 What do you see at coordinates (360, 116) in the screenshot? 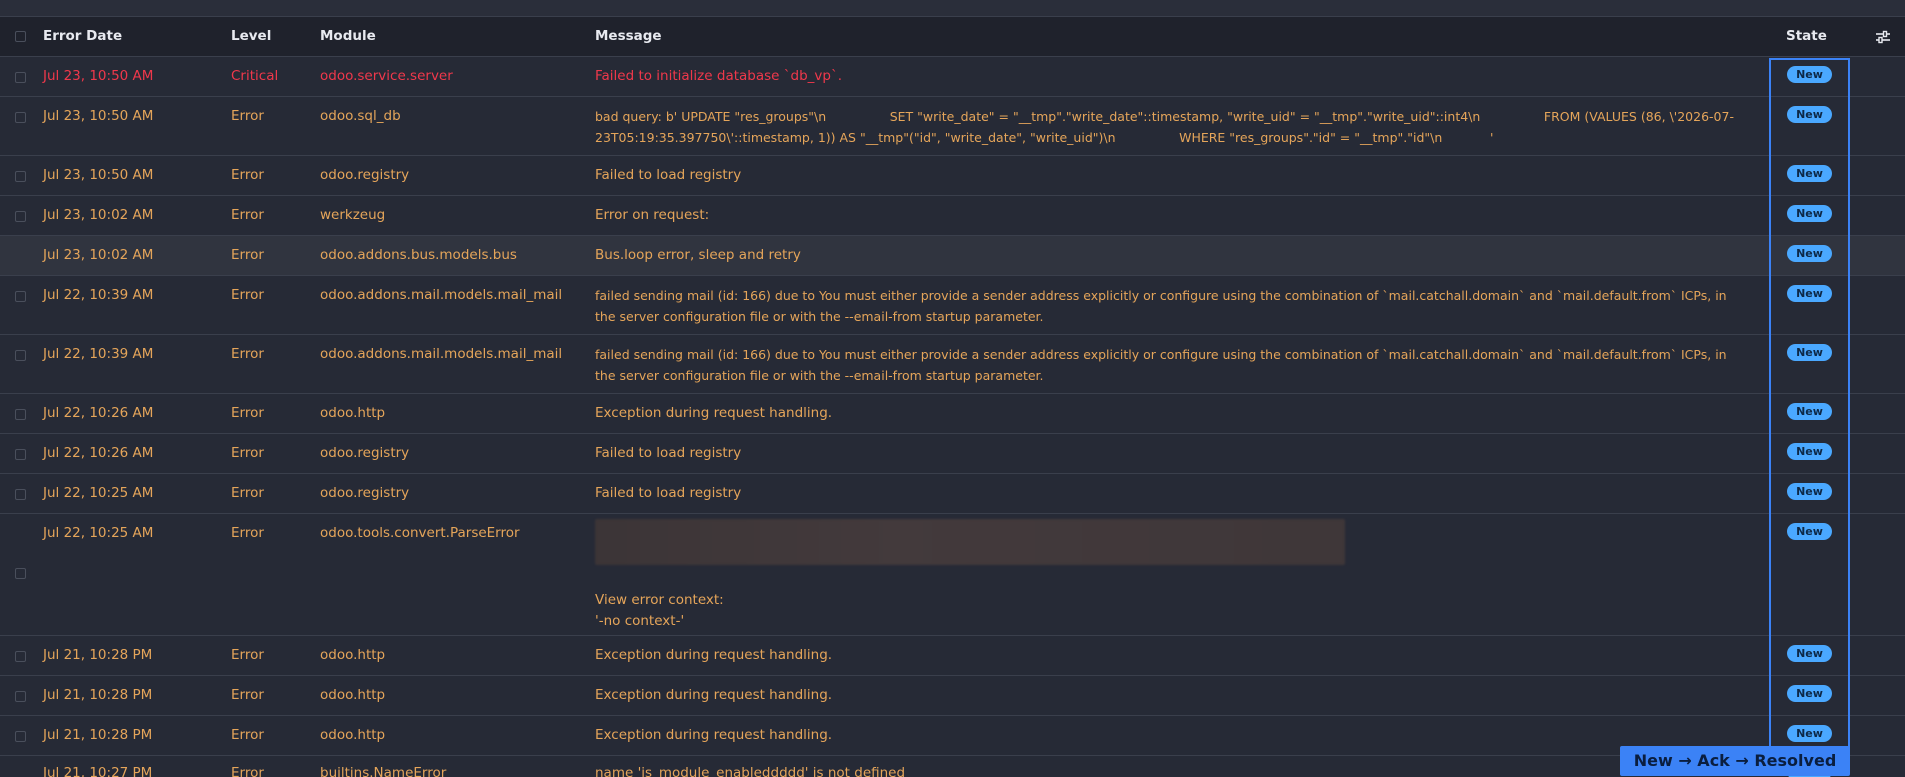
I see `row-module: odoo.sql_db` at bounding box center [360, 116].